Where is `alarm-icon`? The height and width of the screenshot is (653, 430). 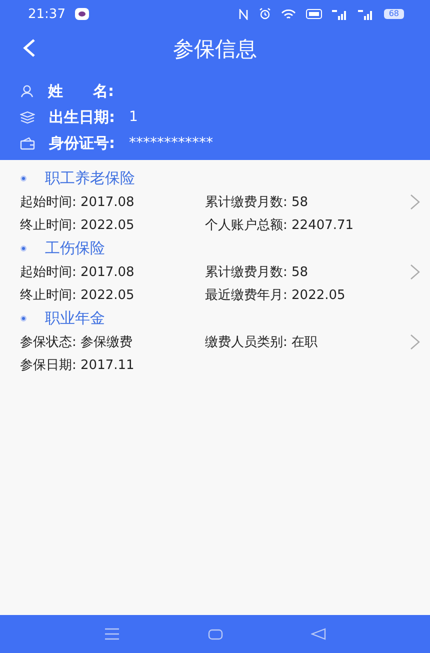
alarm-icon is located at coordinates (264, 14).